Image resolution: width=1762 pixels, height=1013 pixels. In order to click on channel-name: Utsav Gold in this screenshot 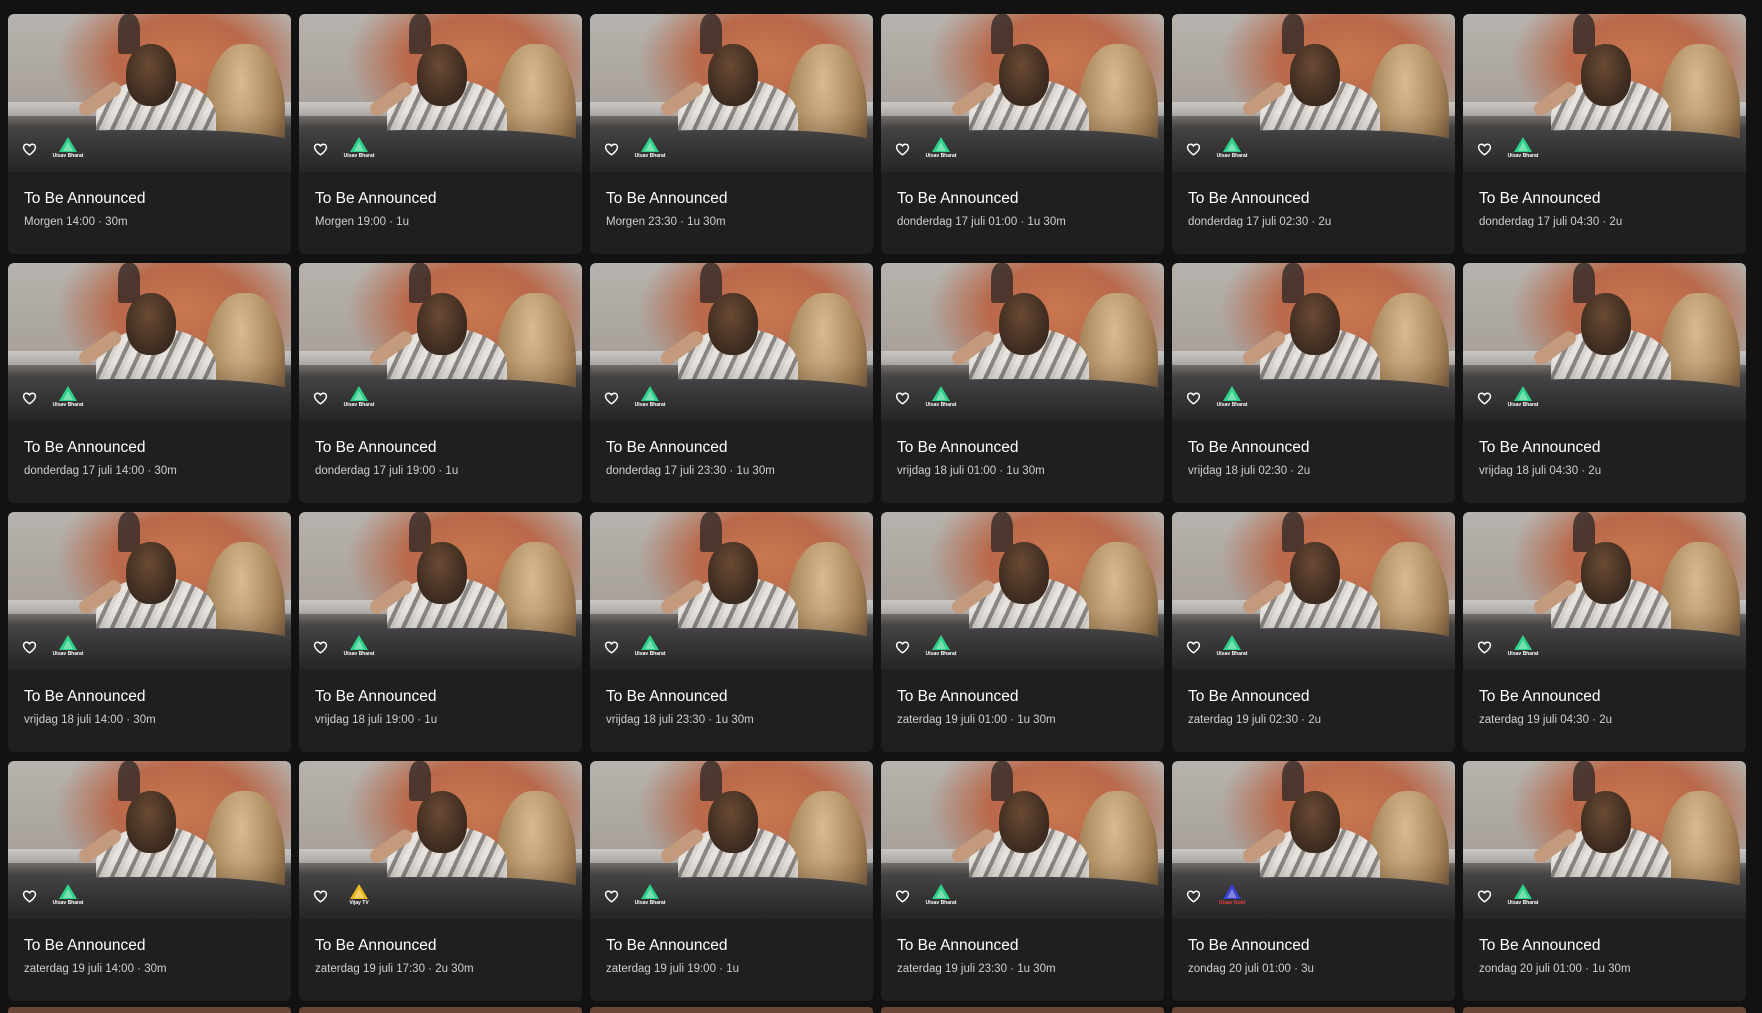, I will do `click(1232, 903)`.